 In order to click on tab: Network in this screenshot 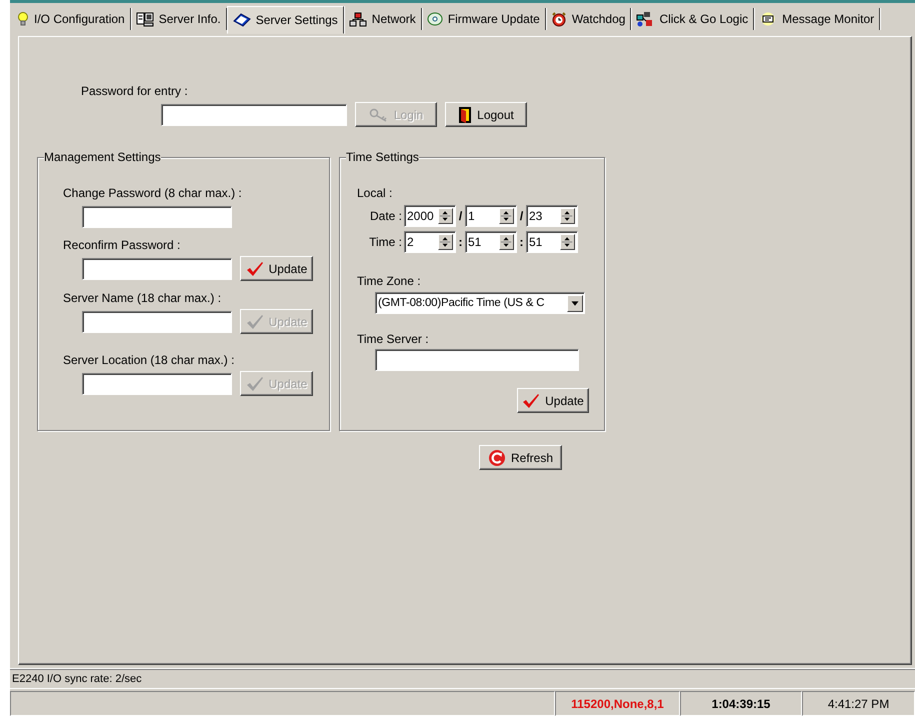, I will do `click(383, 19)`.